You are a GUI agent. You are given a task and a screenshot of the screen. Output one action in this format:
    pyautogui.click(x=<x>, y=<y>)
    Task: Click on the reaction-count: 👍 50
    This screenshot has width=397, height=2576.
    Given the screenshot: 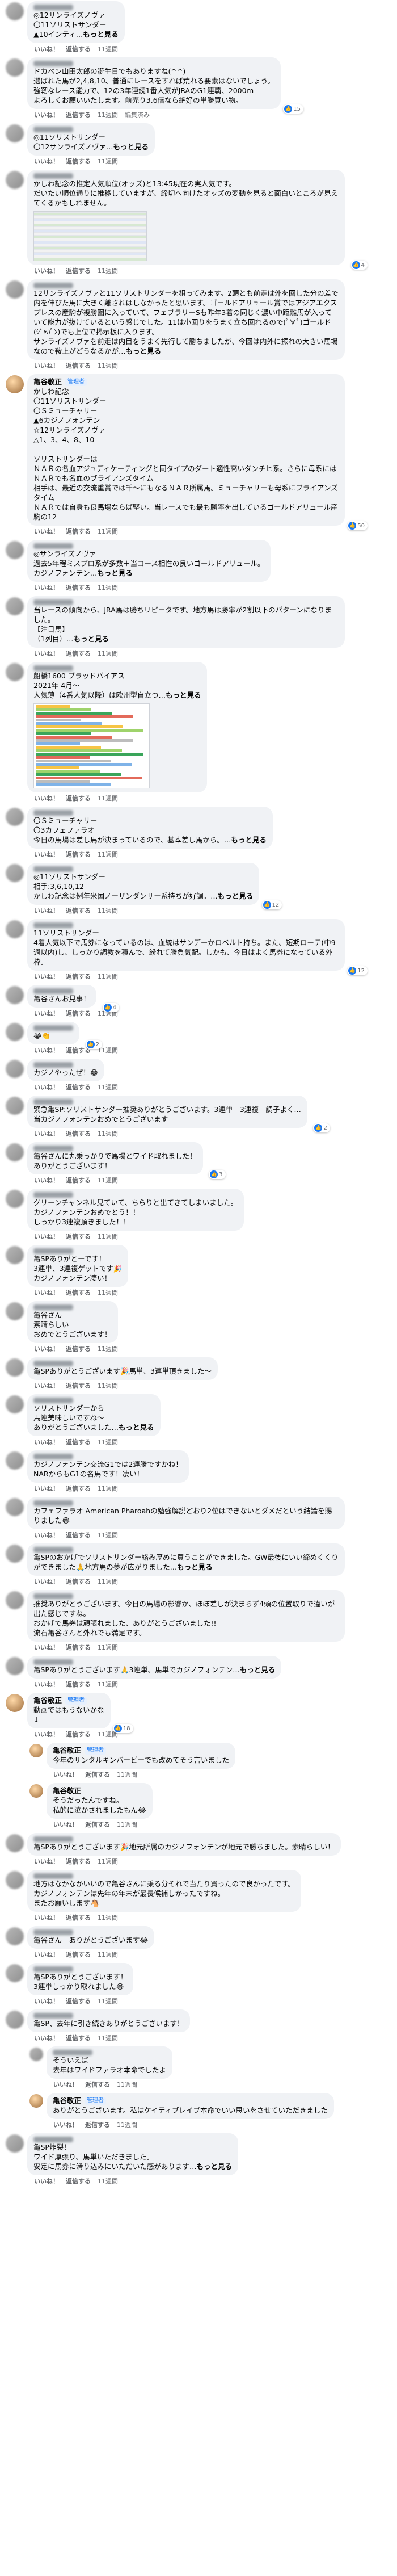 What is the action you would take?
    pyautogui.click(x=357, y=526)
    